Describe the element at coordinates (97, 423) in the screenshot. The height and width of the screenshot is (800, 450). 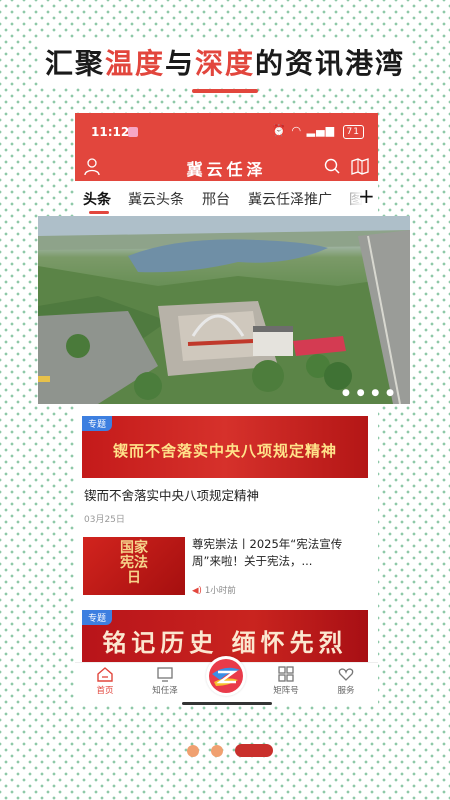
I see `topic-tag: 专题` at that location.